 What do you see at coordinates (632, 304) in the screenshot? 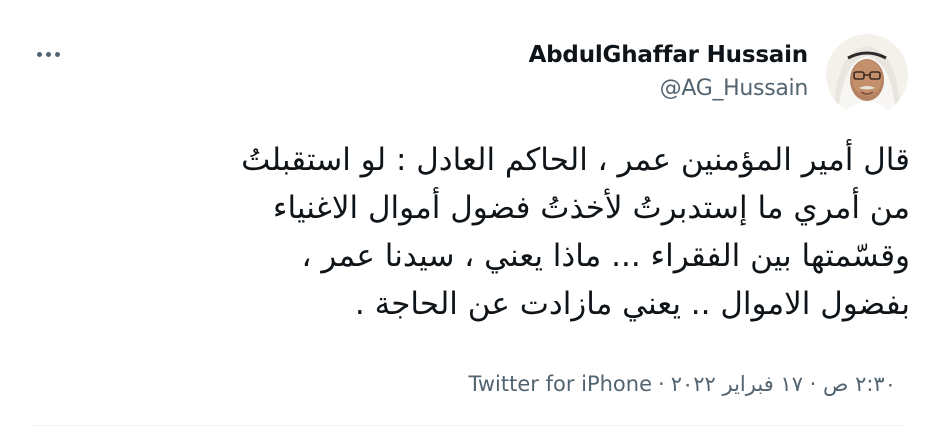
I see `tweet-text-line: بفضول الاموال .. يعني مازادت عن الحاجة .` at bounding box center [632, 304].